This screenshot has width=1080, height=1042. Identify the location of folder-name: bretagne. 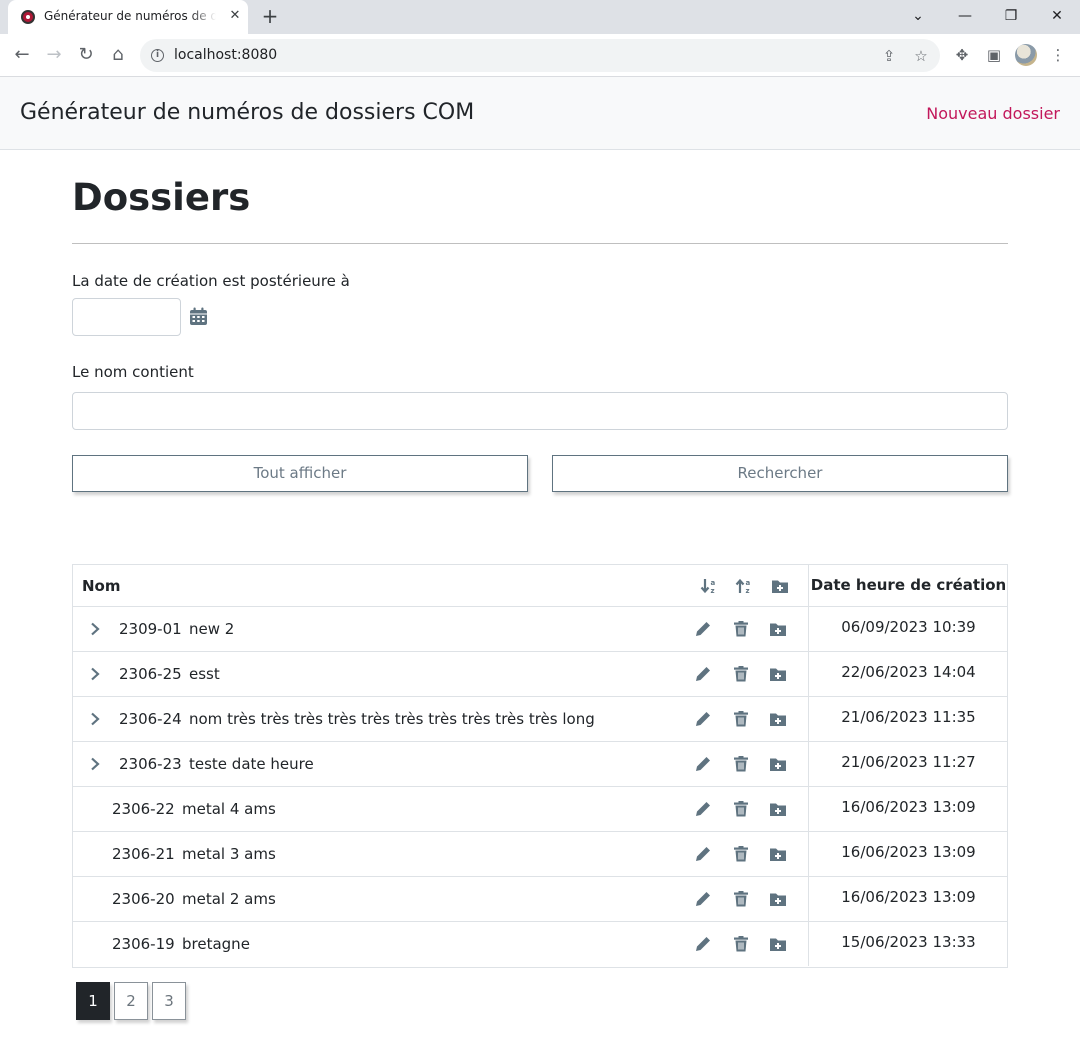
(216, 944).